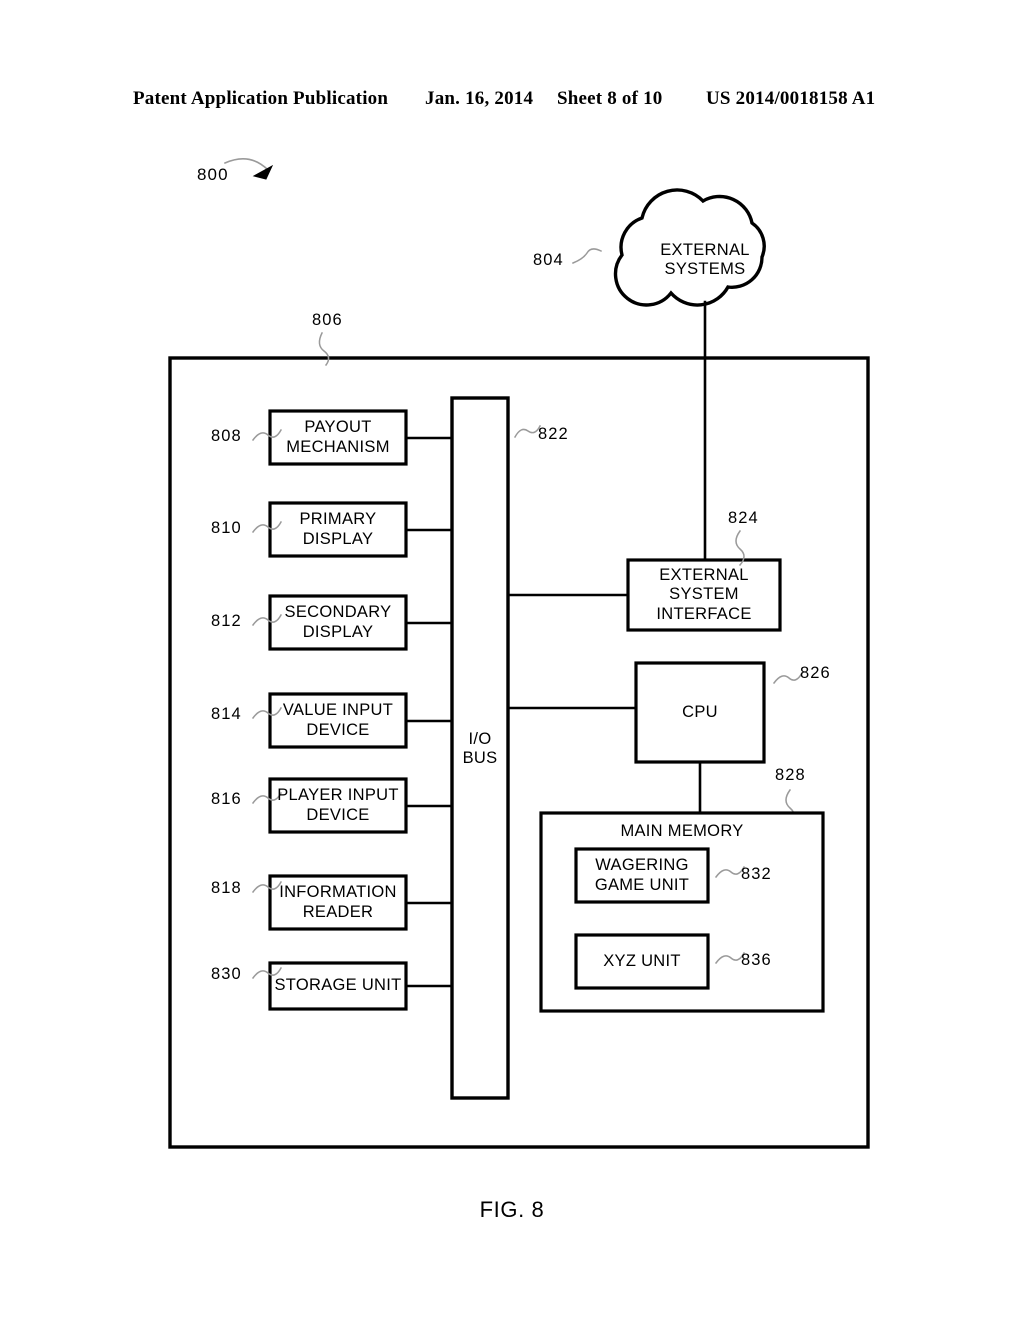 This screenshot has height=1320, width=1024. I want to click on label-main-memory: MAIN MEMORY, so click(682, 831).